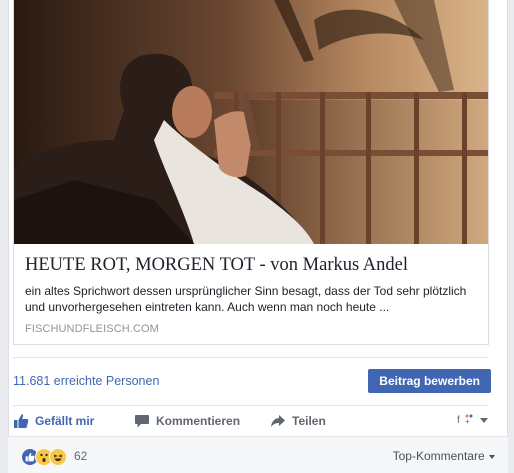 This screenshot has height=473, width=514. I want to click on comment-label: Kommentieren, so click(198, 421).